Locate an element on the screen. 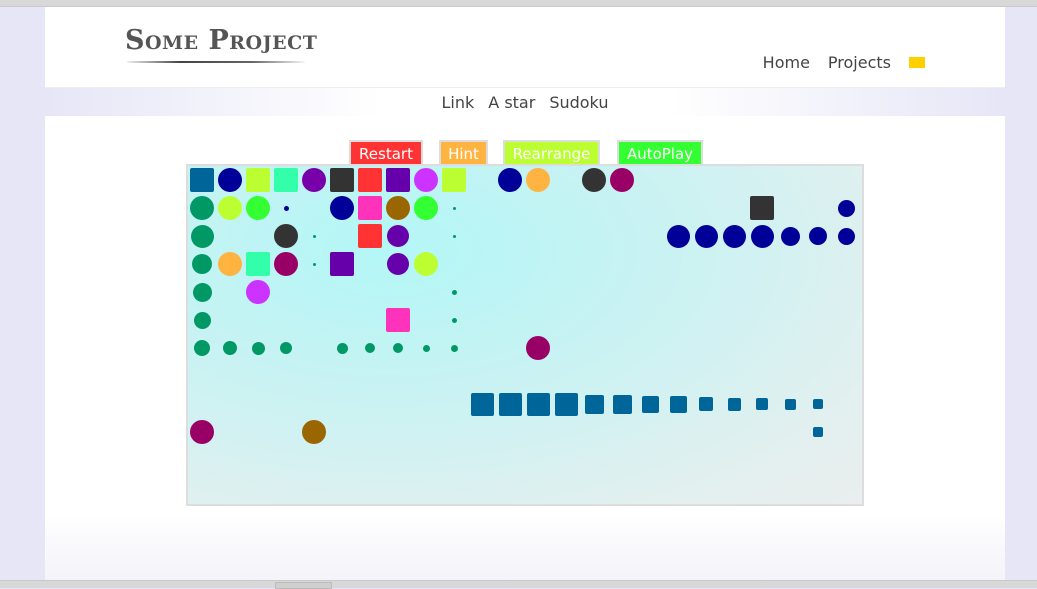 This screenshot has width=1037, height=589. hint-button: Hint is located at coordinates (463, 152).